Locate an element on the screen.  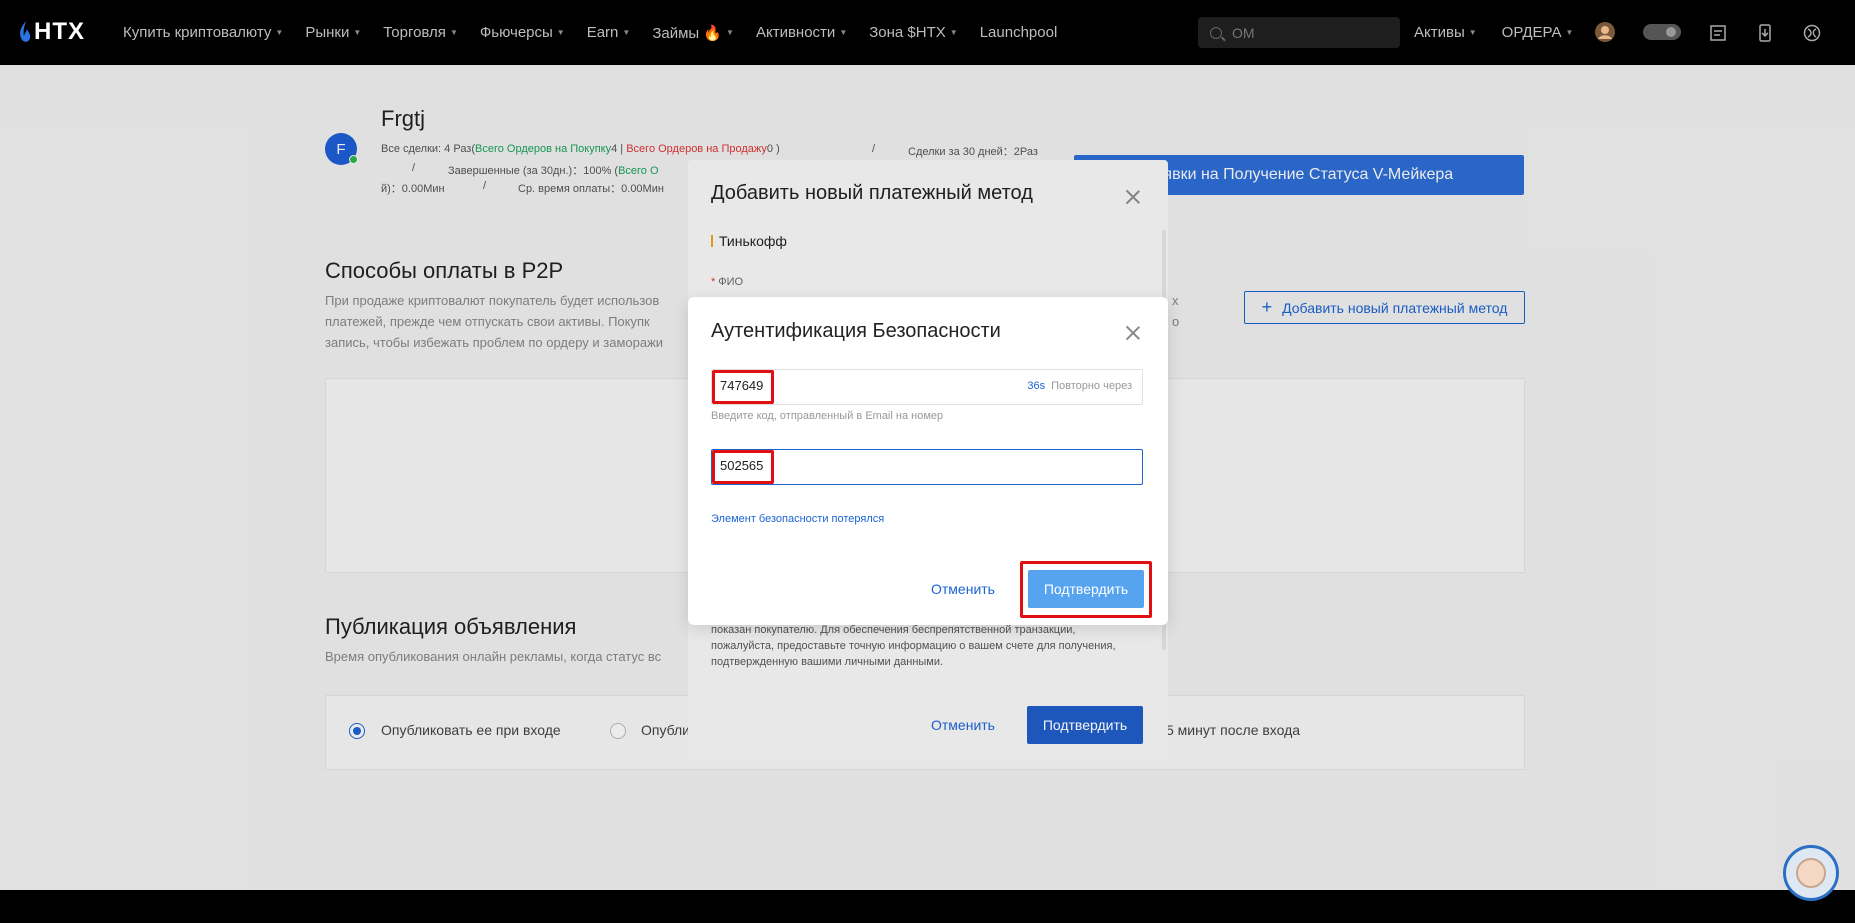
htx-logo: HTX is located at coordinates (51, 32).